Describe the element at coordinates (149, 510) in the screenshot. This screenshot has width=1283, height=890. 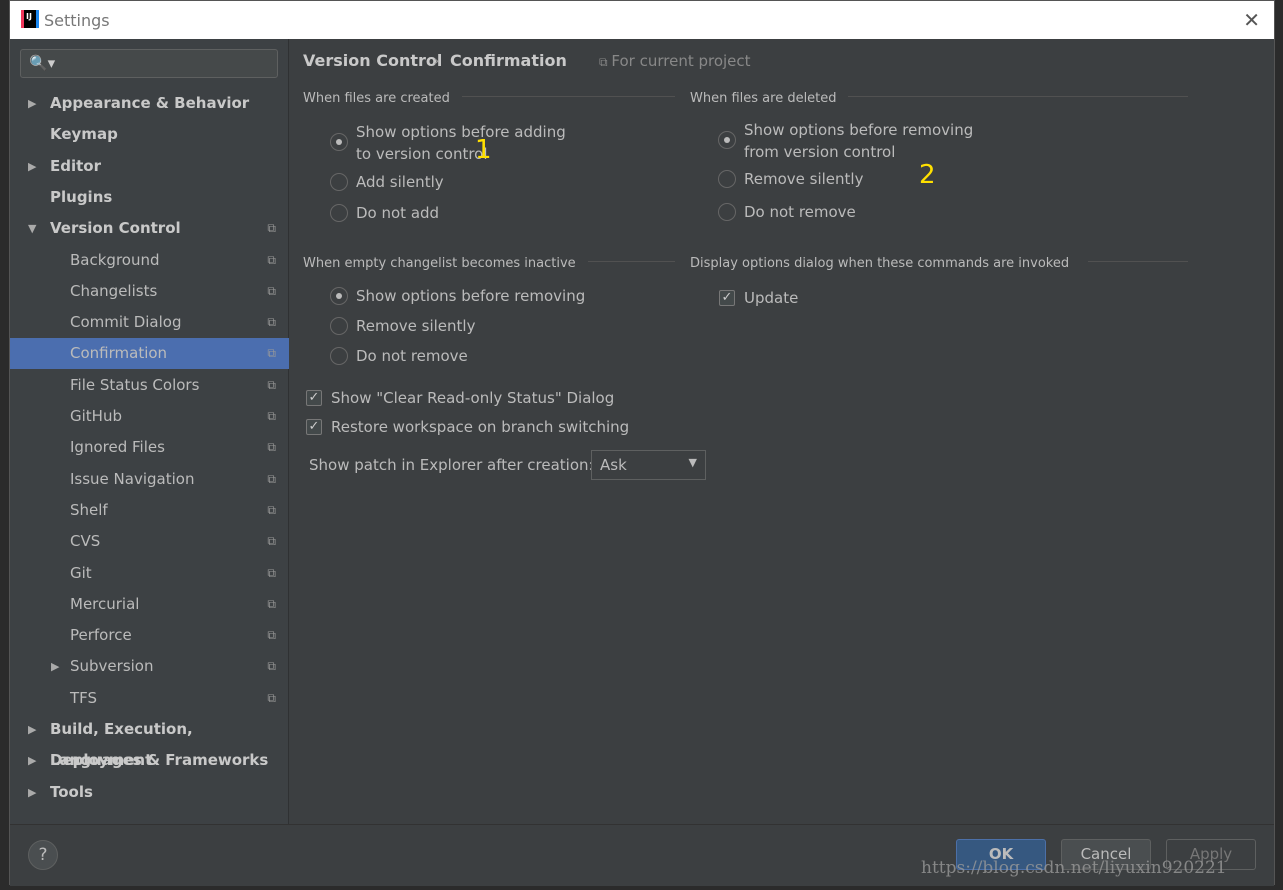
I see `sidebar-item-shelf: Shelf ⧉` at that location.